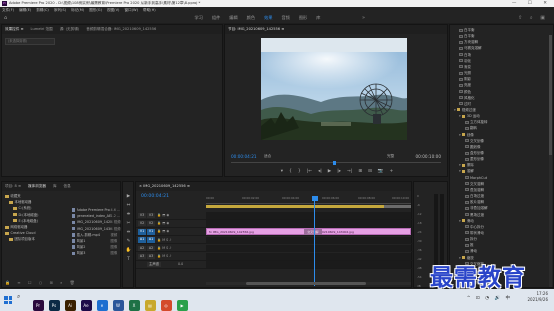 This screenshot has height=311, width=554. What do you see at coordinates (360, 171) in the screenshot?
I see `lift-icon: ⊞` at bounding box center [360, 171].